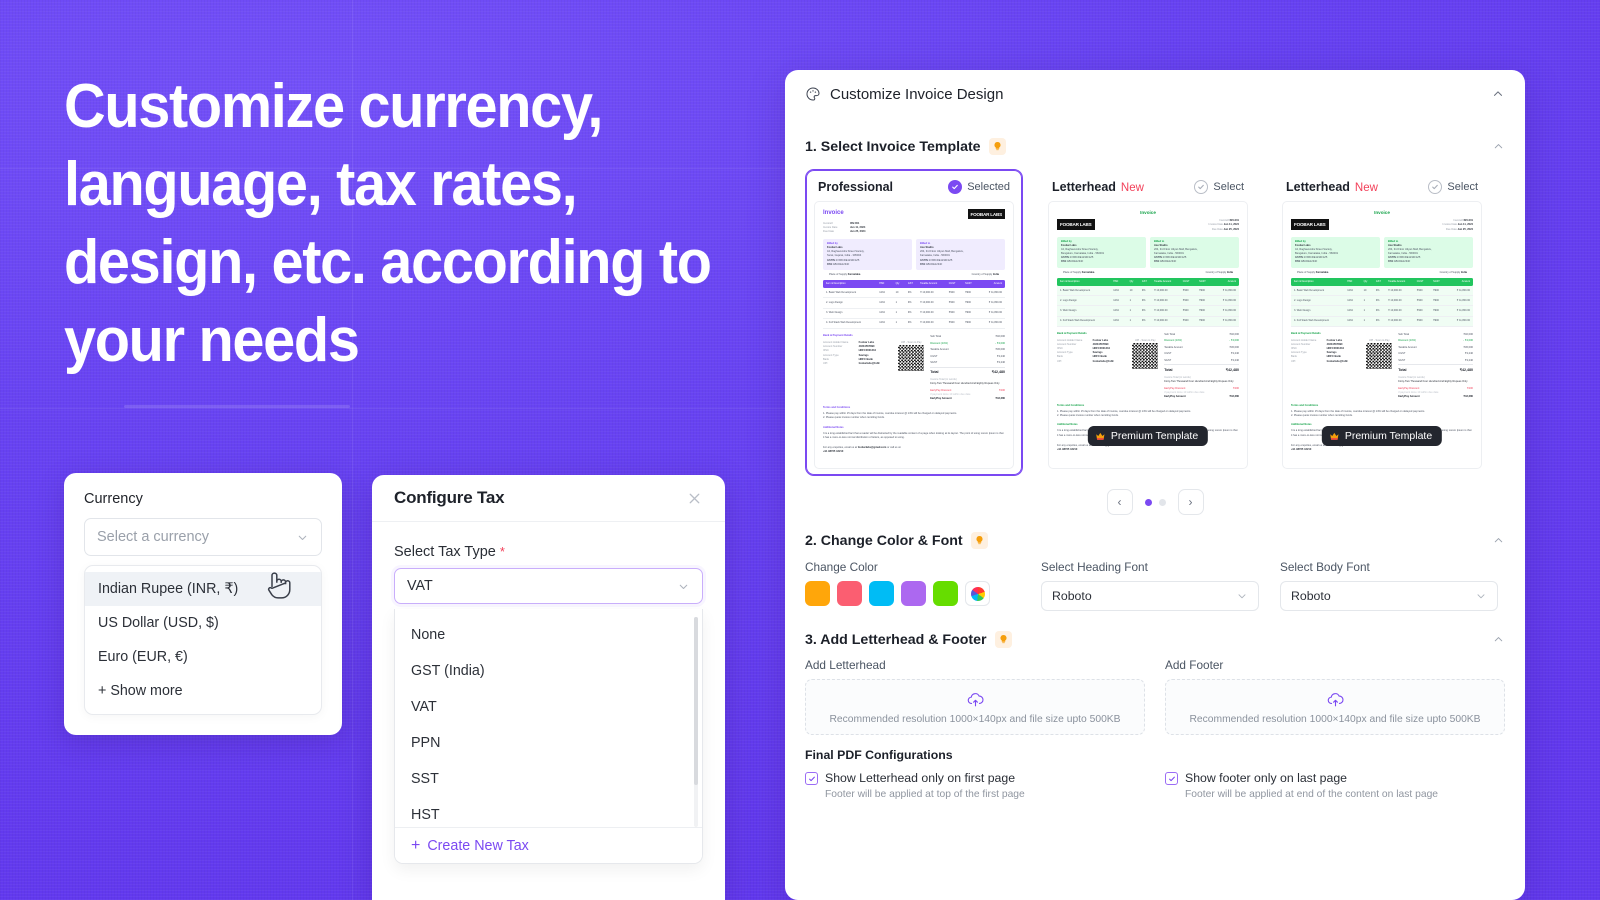 This screenshot has width=1600, height=900. I want to click on tax-option-none: None, so click(548, 635).